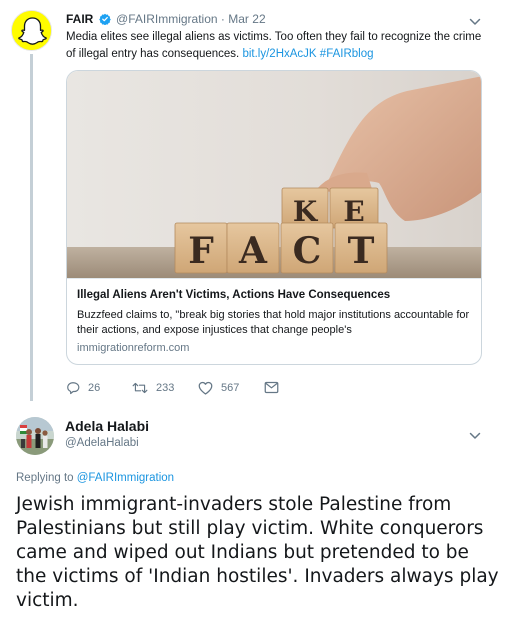 Image resolution: width=509 pixels, height=640 pixels. I want to click on fair-avatar, so click(31, 30).